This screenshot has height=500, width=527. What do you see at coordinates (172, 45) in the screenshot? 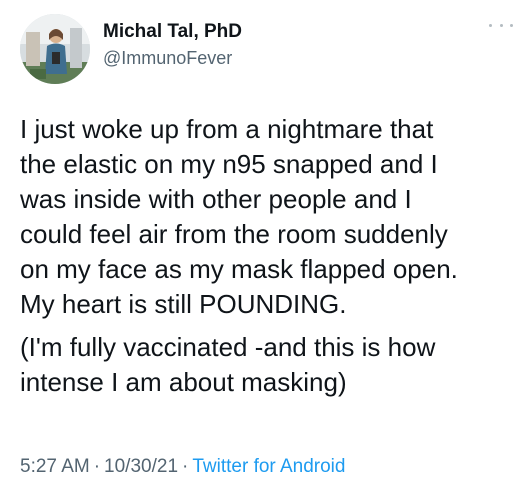
I see `author-names: Michal Tal, PhD @ImmunoFever` at bounding box center [172, 45].